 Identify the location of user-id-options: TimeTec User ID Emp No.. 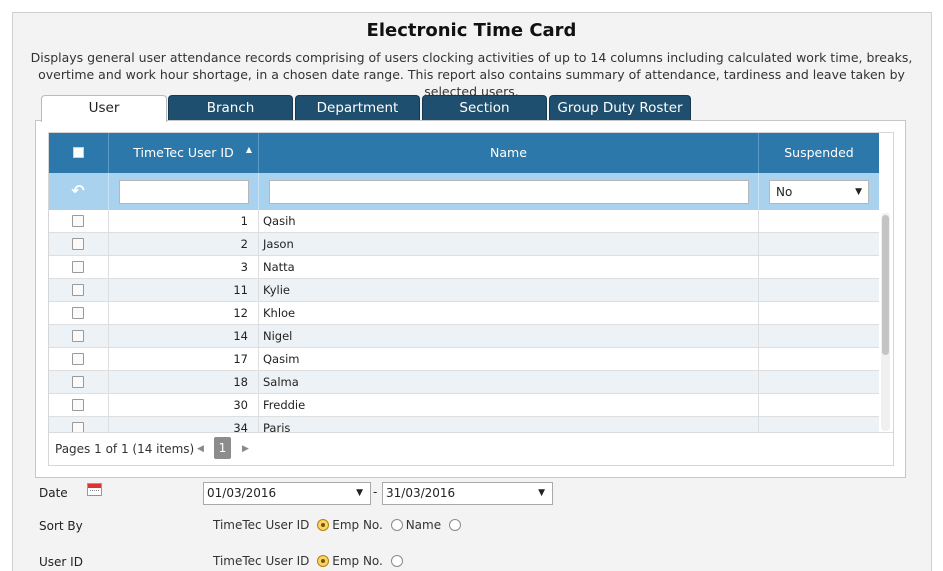
(309, 561).